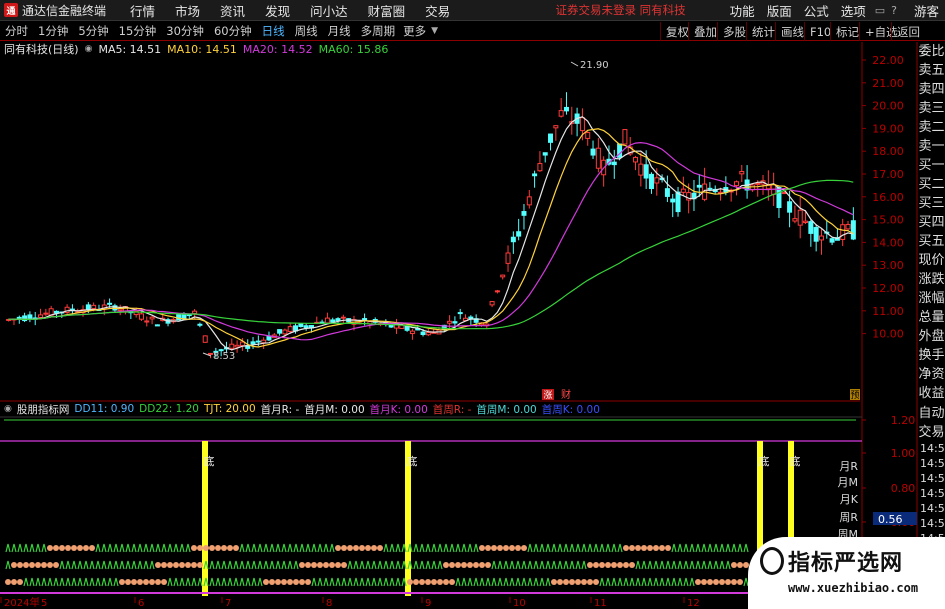  What do you see at coordinates (894, 10) in the screenshot?
I see `help-icon: ?` at bounding box center [894, 10].